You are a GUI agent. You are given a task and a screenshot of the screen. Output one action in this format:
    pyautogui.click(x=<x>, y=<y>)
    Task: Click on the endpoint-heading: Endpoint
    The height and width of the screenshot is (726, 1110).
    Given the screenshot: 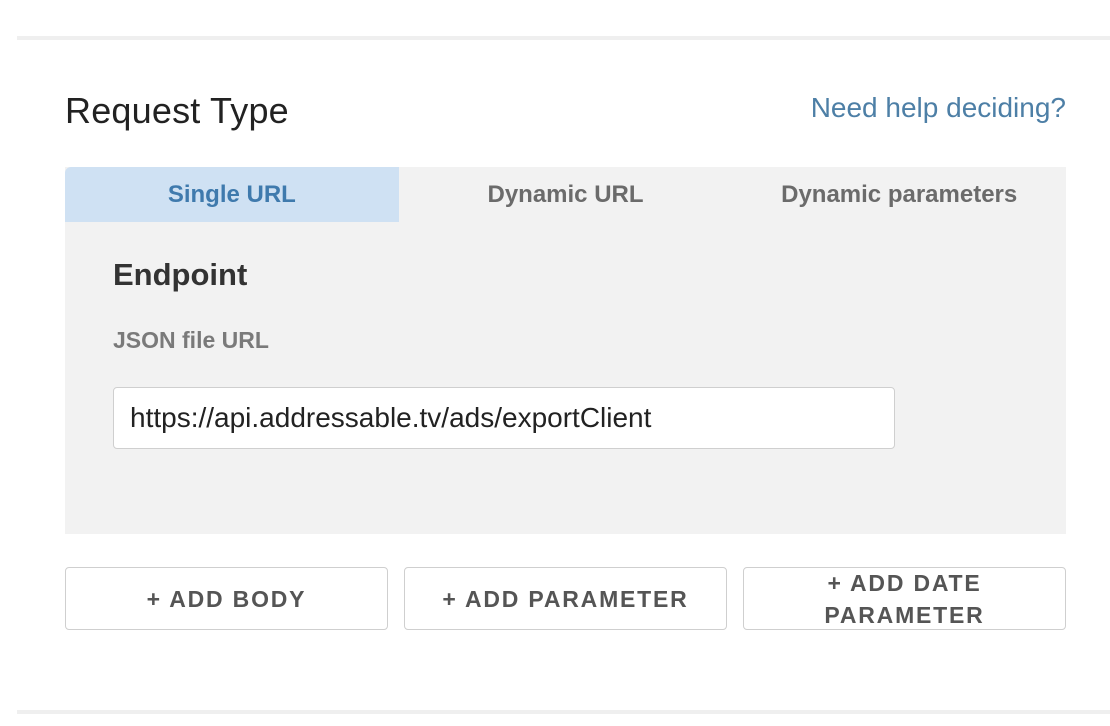 What is the action you would take?
    pyautogui.click(x=180, y=274)
    